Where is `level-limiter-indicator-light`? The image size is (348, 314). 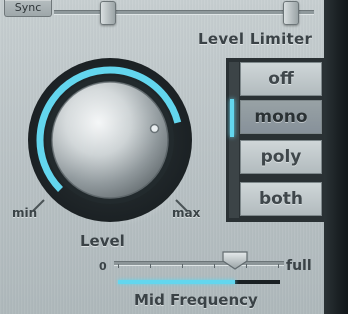 level-limiter-indicator-light is located at coordinates (232, 118).